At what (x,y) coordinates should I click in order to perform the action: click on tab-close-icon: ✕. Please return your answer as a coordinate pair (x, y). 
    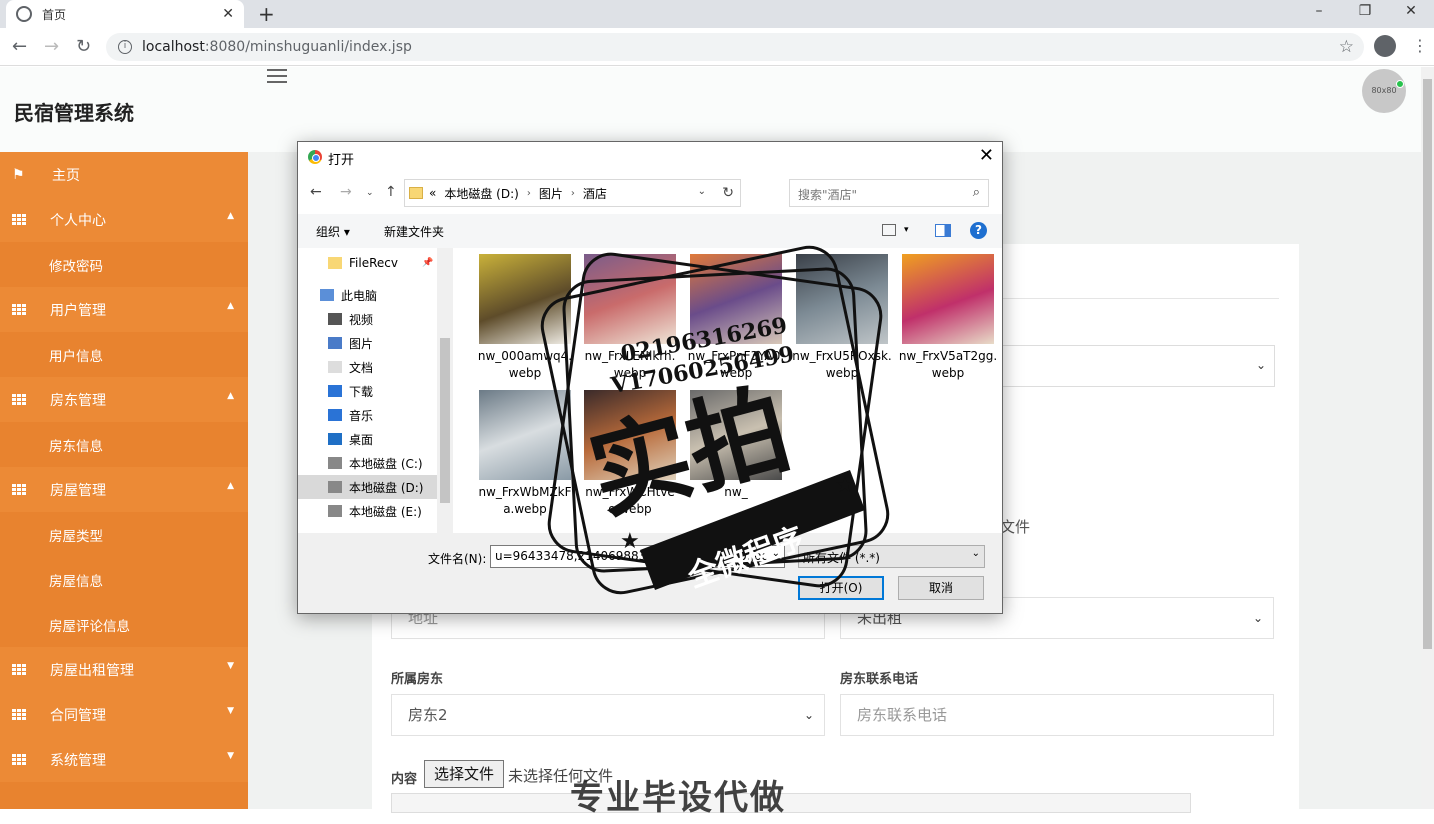
    Looking at the image, I should click on (228, 14).